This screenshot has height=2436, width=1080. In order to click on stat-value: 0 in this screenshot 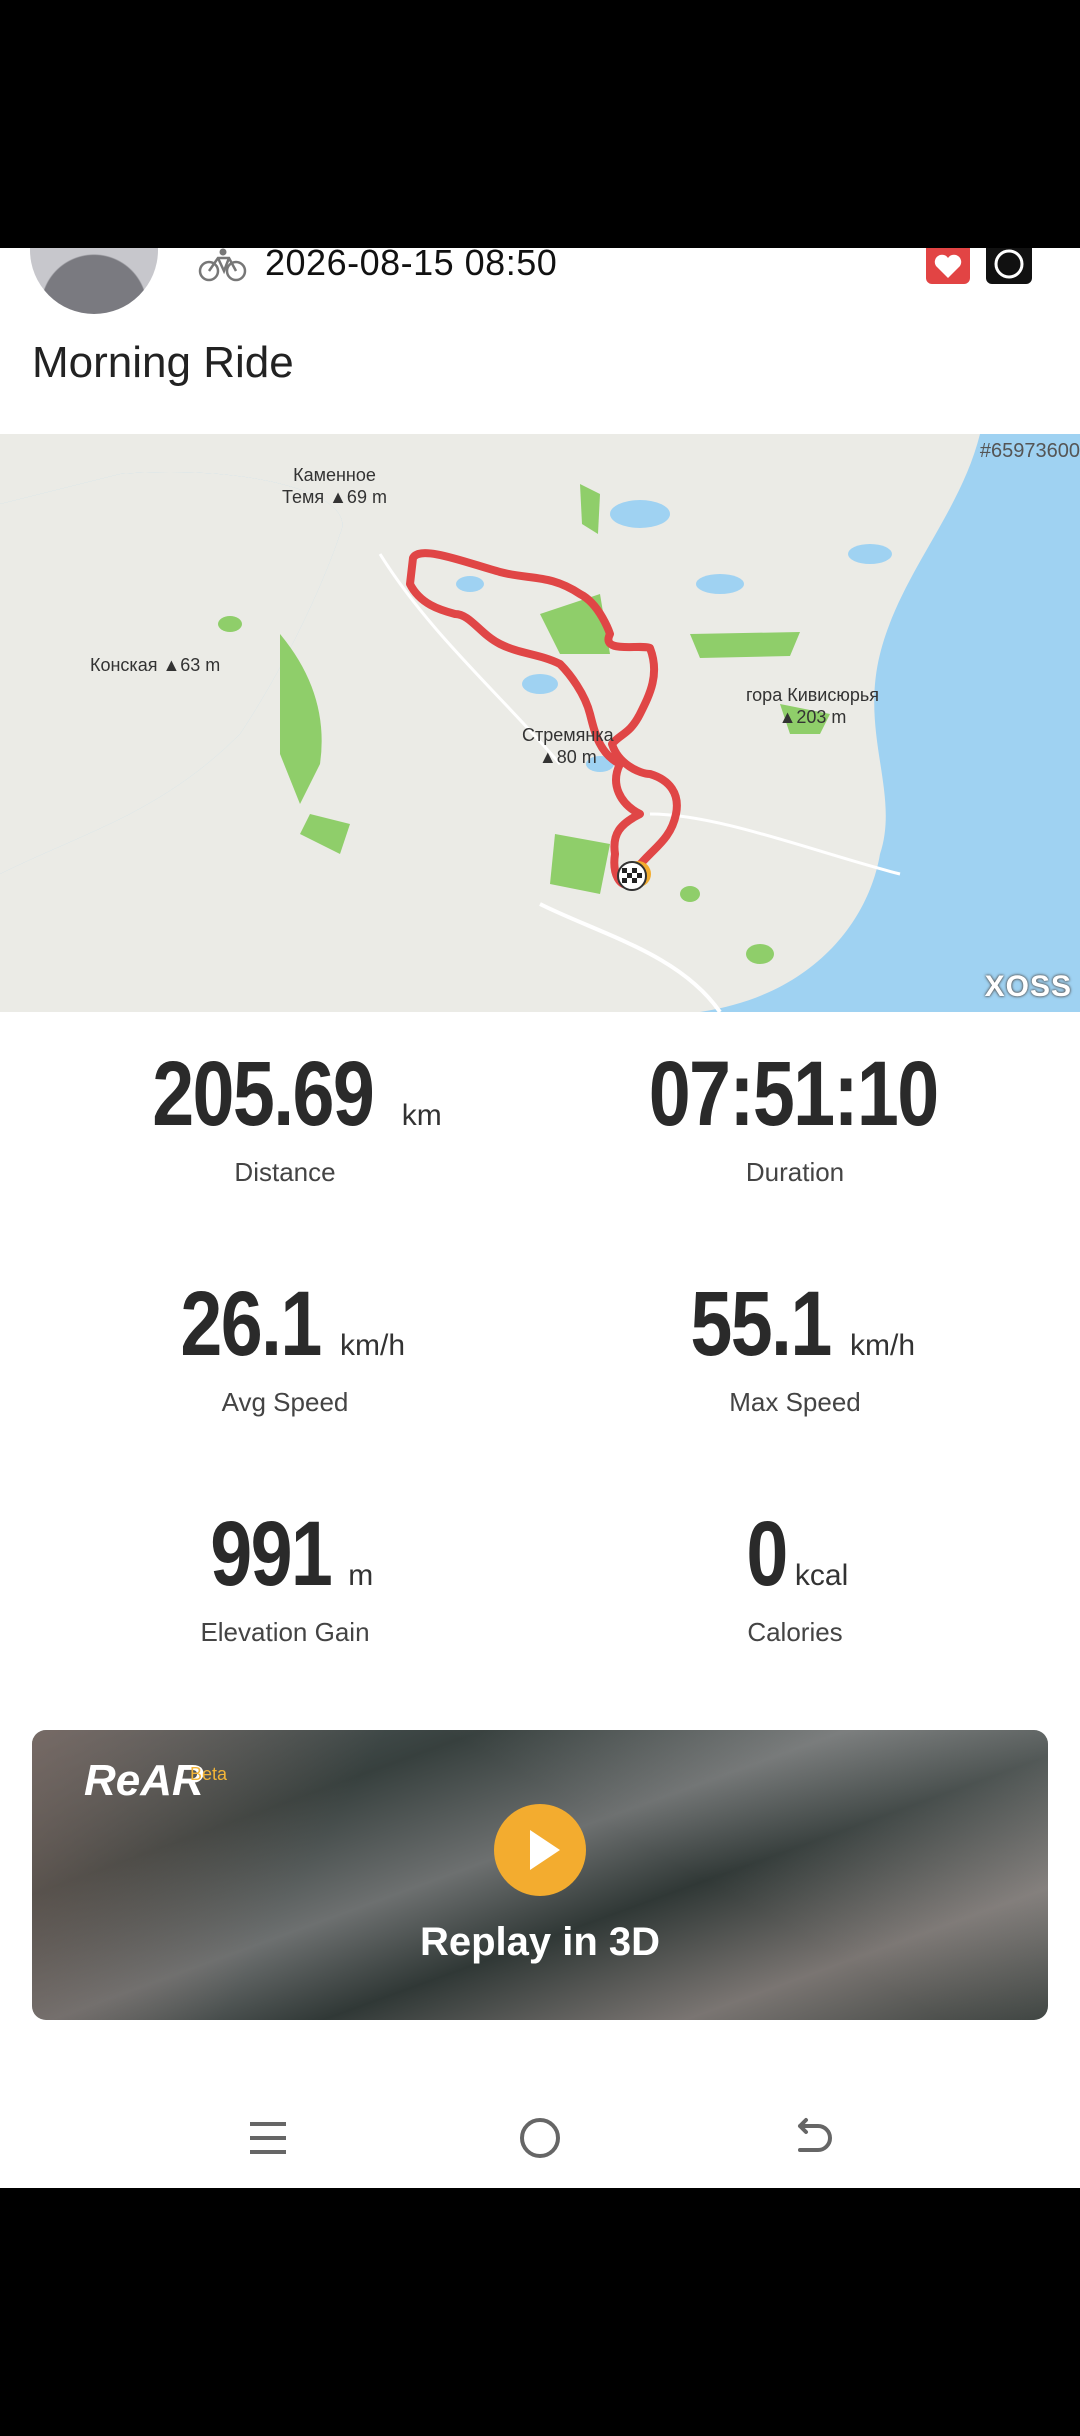, I will do `click(767, 1554)`.